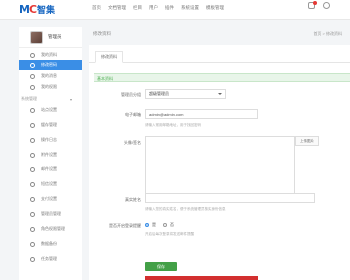 This screenshot has width=350, height=280. What do you see at coordinates (133, 114) in the screenshot?
I see `email-label: 电子邮箱` at bounding box center [133, 114].